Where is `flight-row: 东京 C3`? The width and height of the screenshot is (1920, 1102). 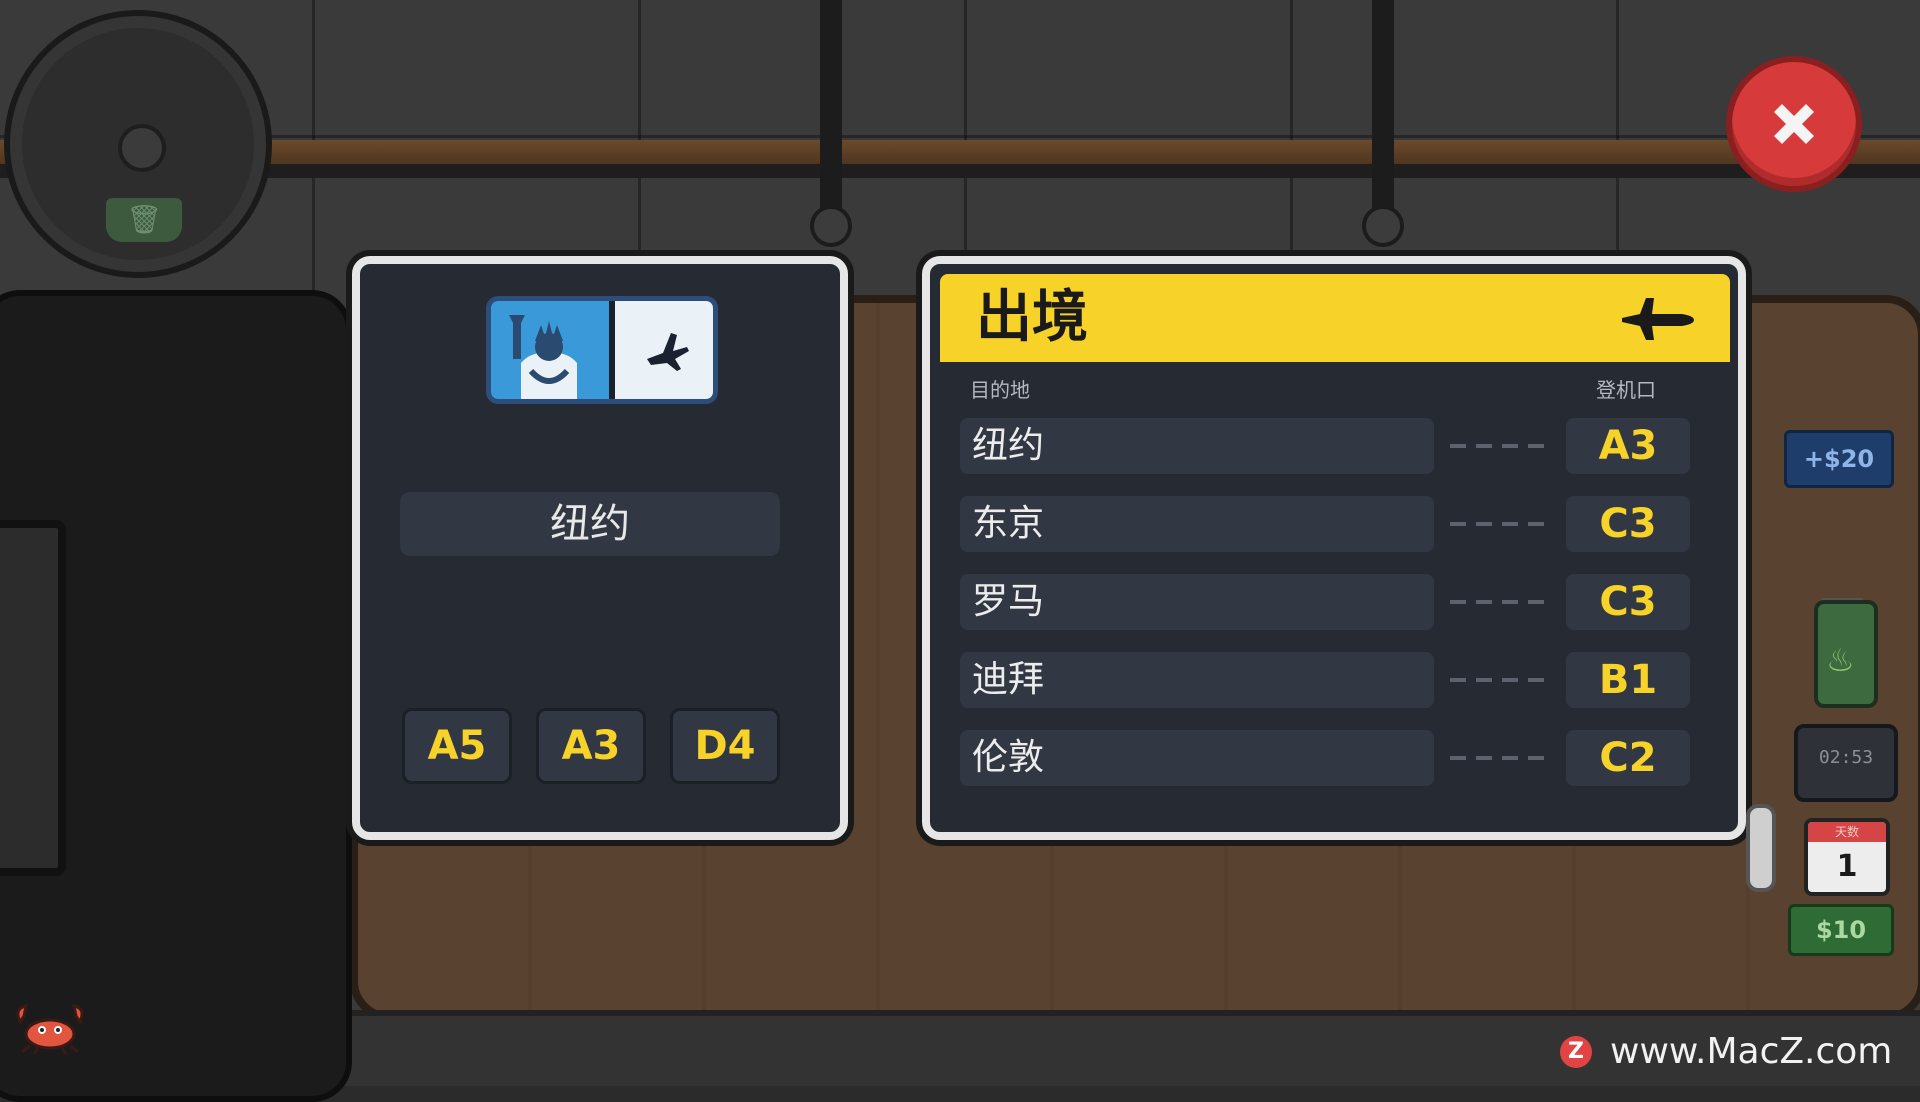 flight-row: 东京 C3 is located at coordinates (1335, 524).